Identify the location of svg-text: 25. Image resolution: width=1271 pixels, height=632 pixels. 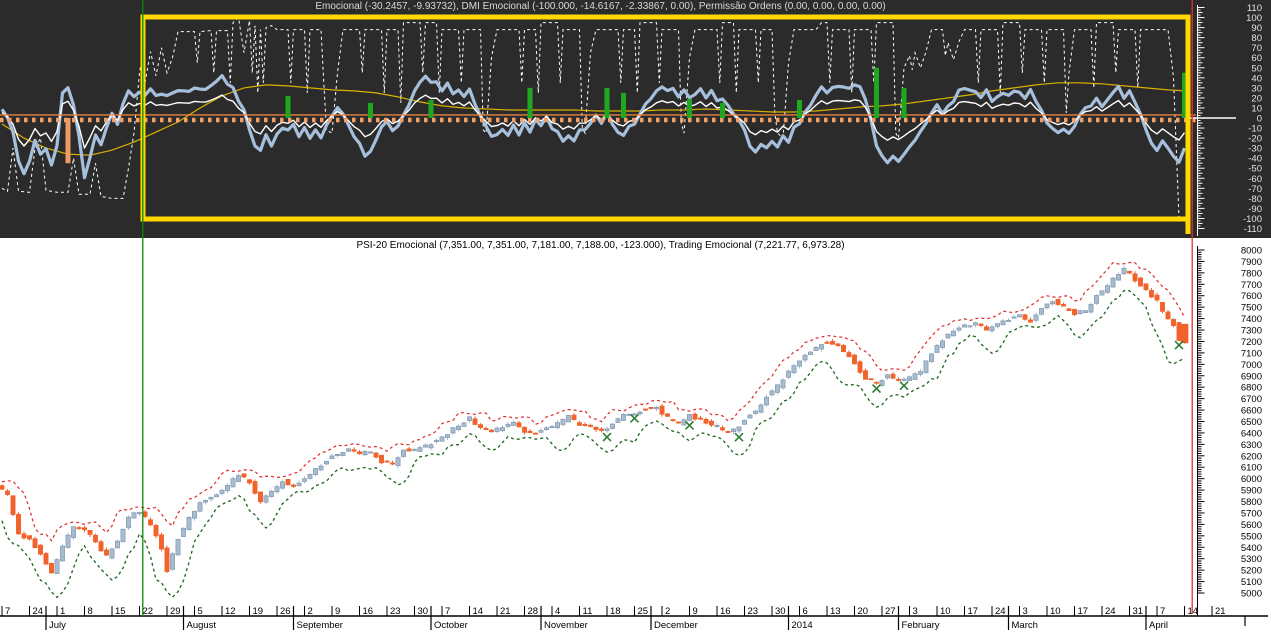
(643, 611).